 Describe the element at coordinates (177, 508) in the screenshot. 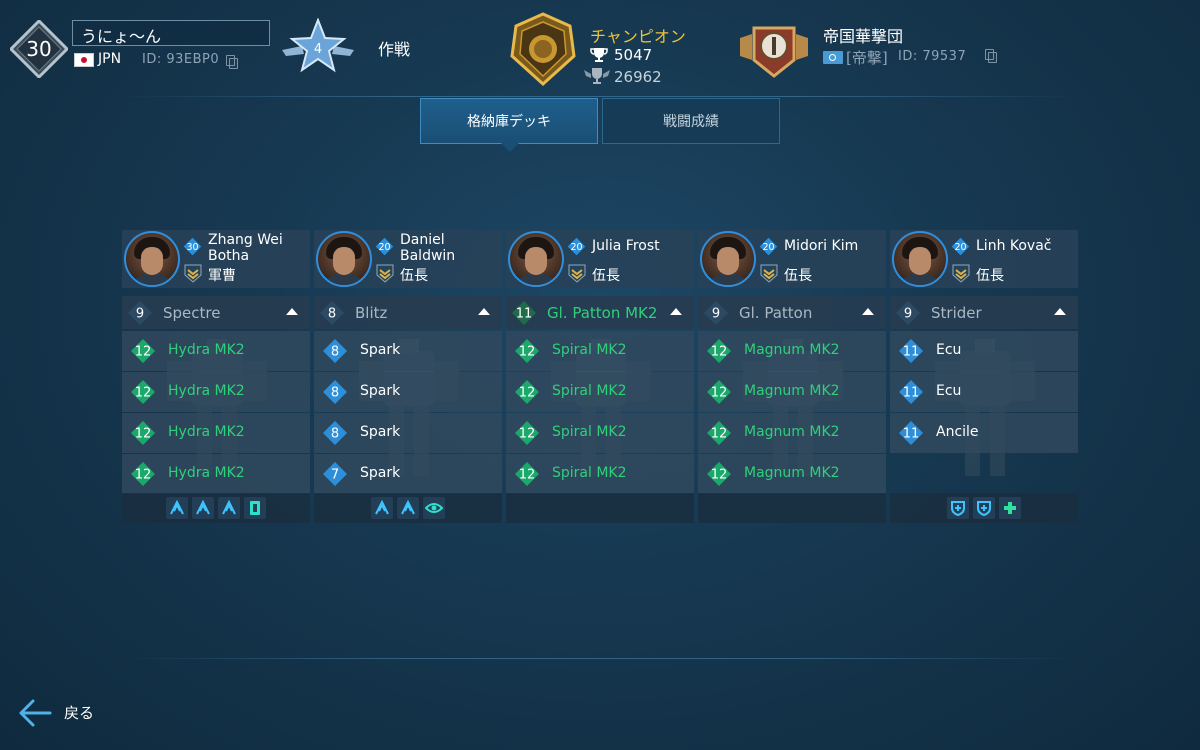

I see `rocket-boost-icon` at that location.